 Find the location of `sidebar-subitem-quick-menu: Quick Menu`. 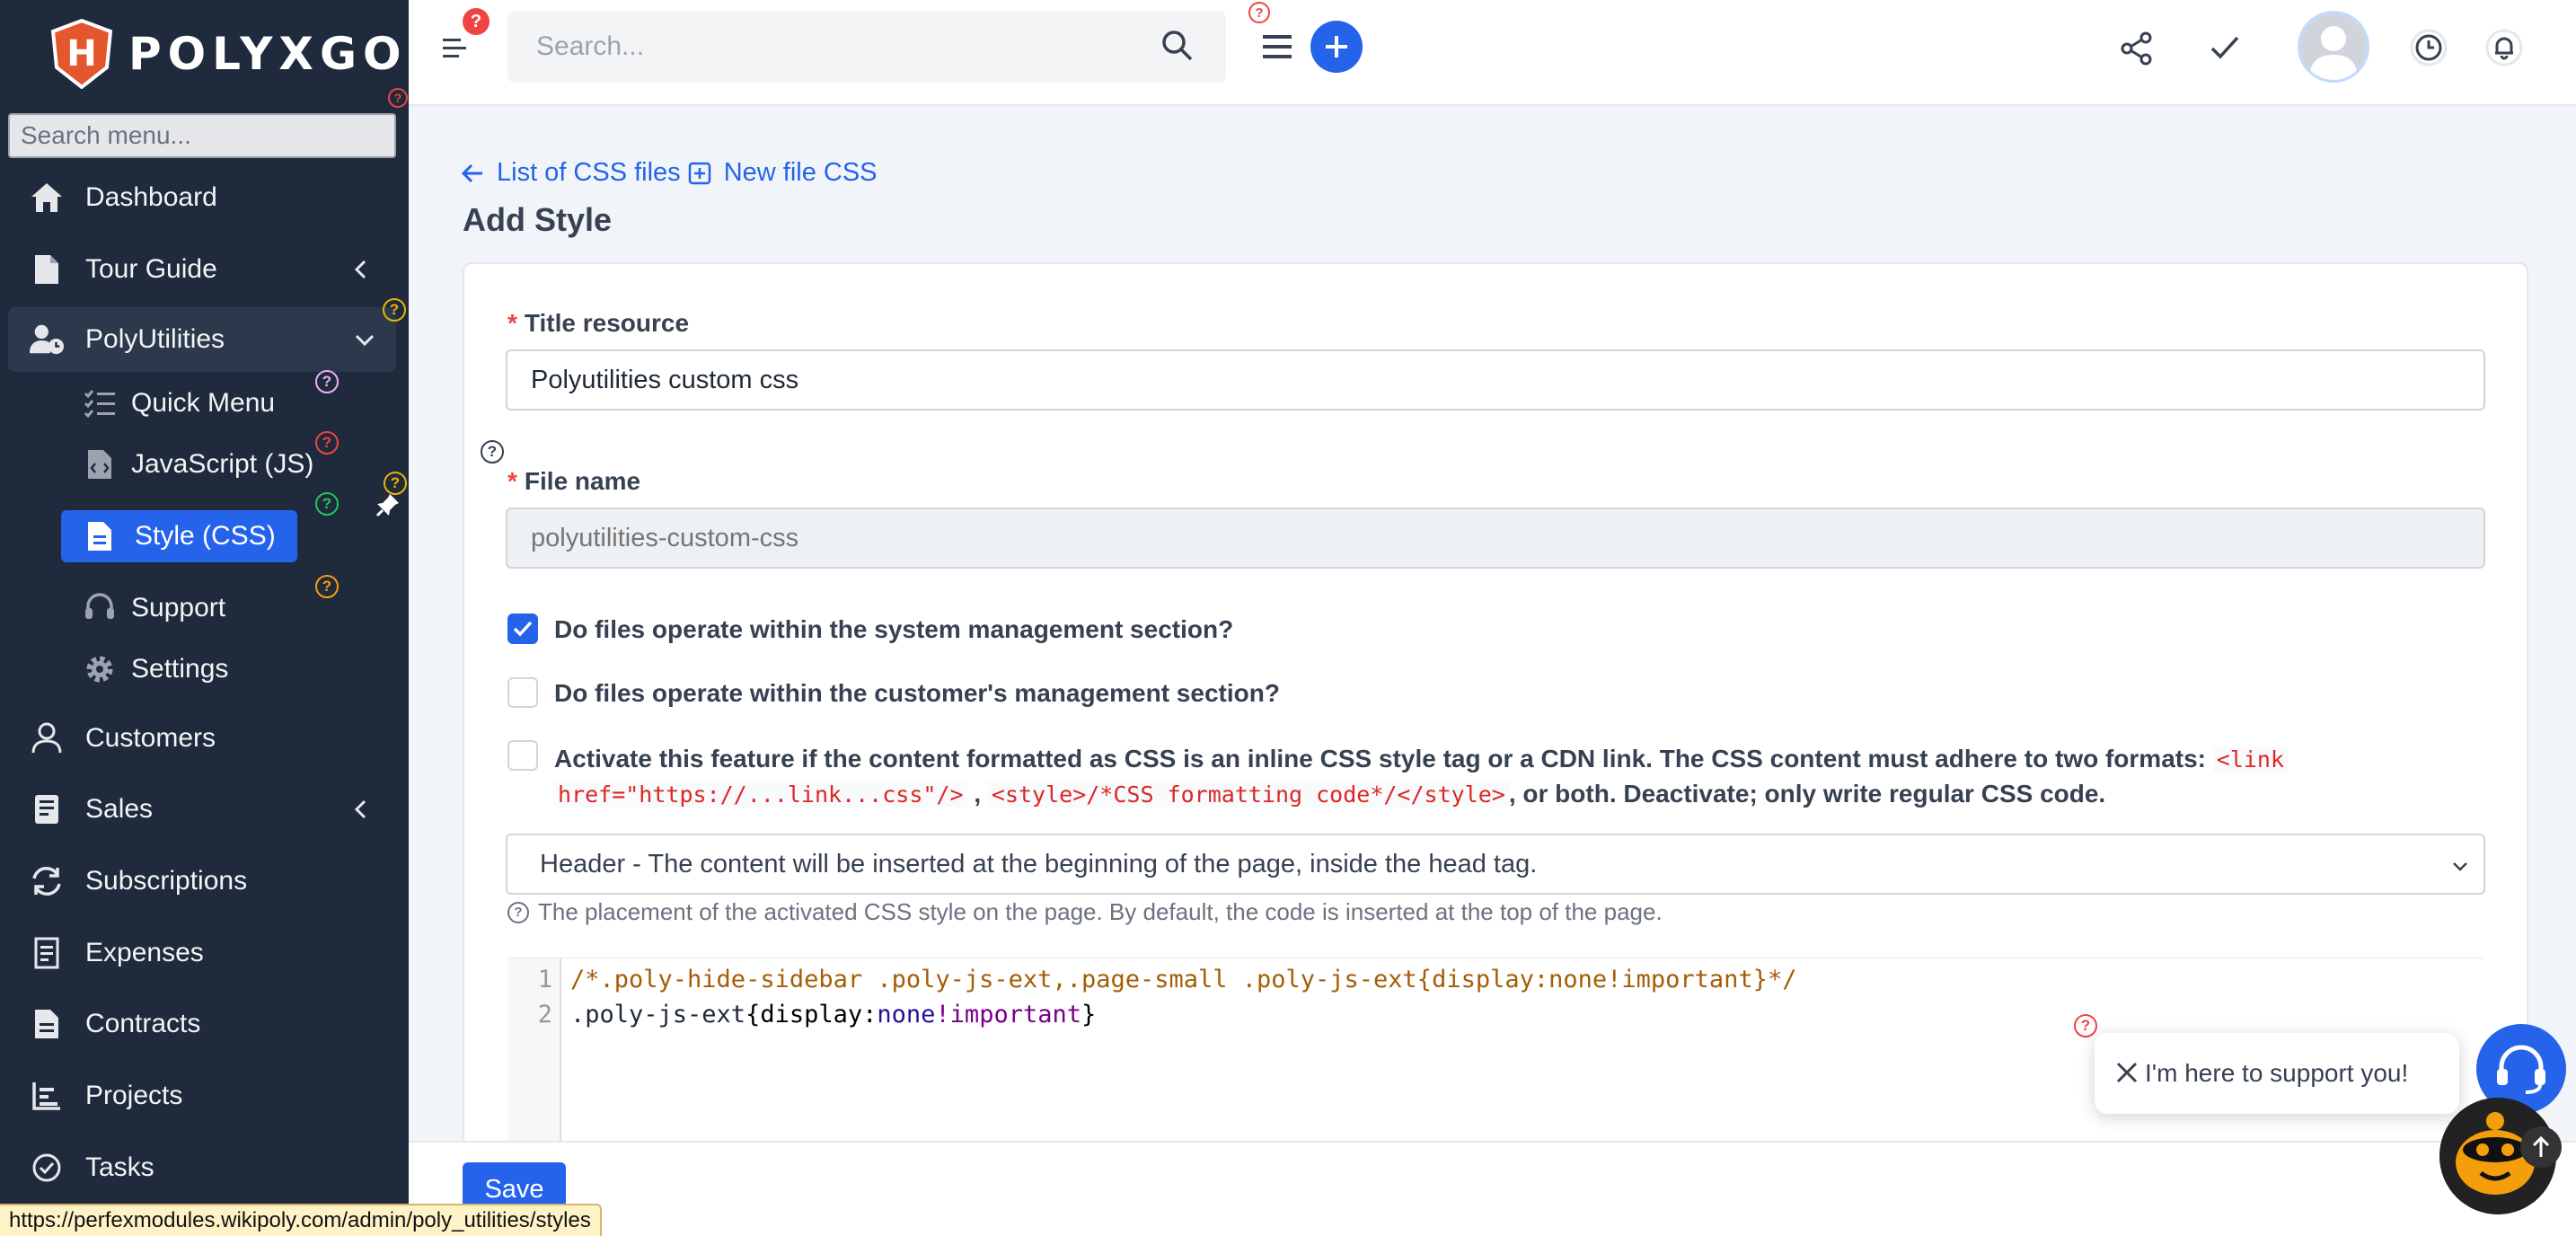

sidebar-subitem-quick-menu: Quick Menu is located at coordinates (204, 403).